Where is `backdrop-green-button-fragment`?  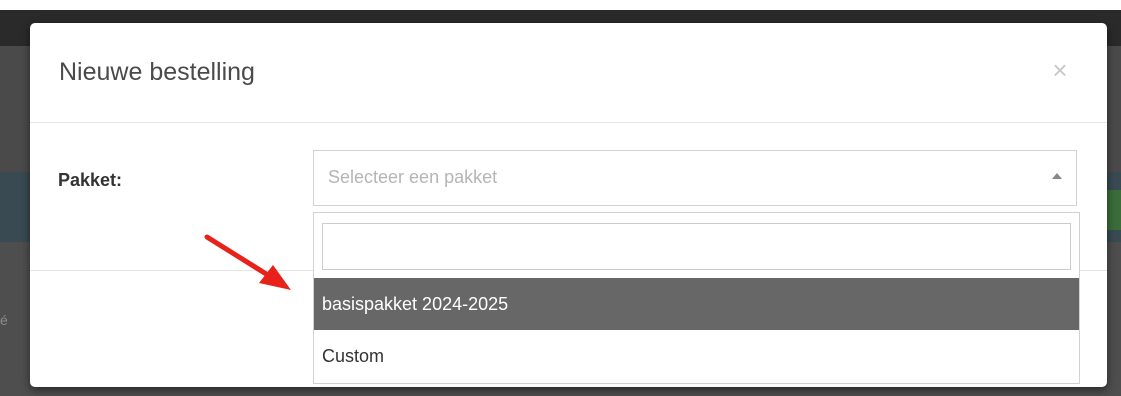 backdrop-green-button-fragment is located at coordinates (1113, 210).